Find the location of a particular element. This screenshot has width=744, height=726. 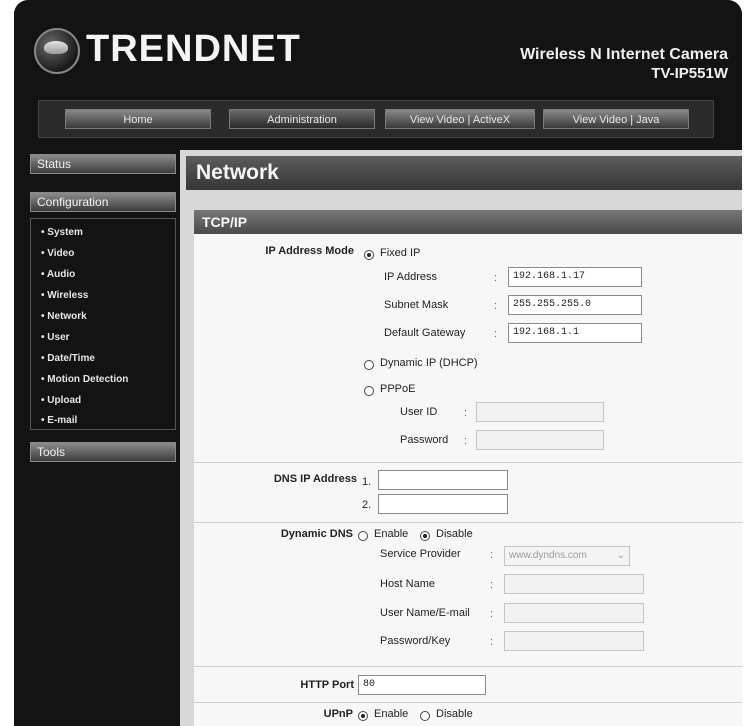

sidebar-item-audio: Audio is located at coordinates (58, 274).